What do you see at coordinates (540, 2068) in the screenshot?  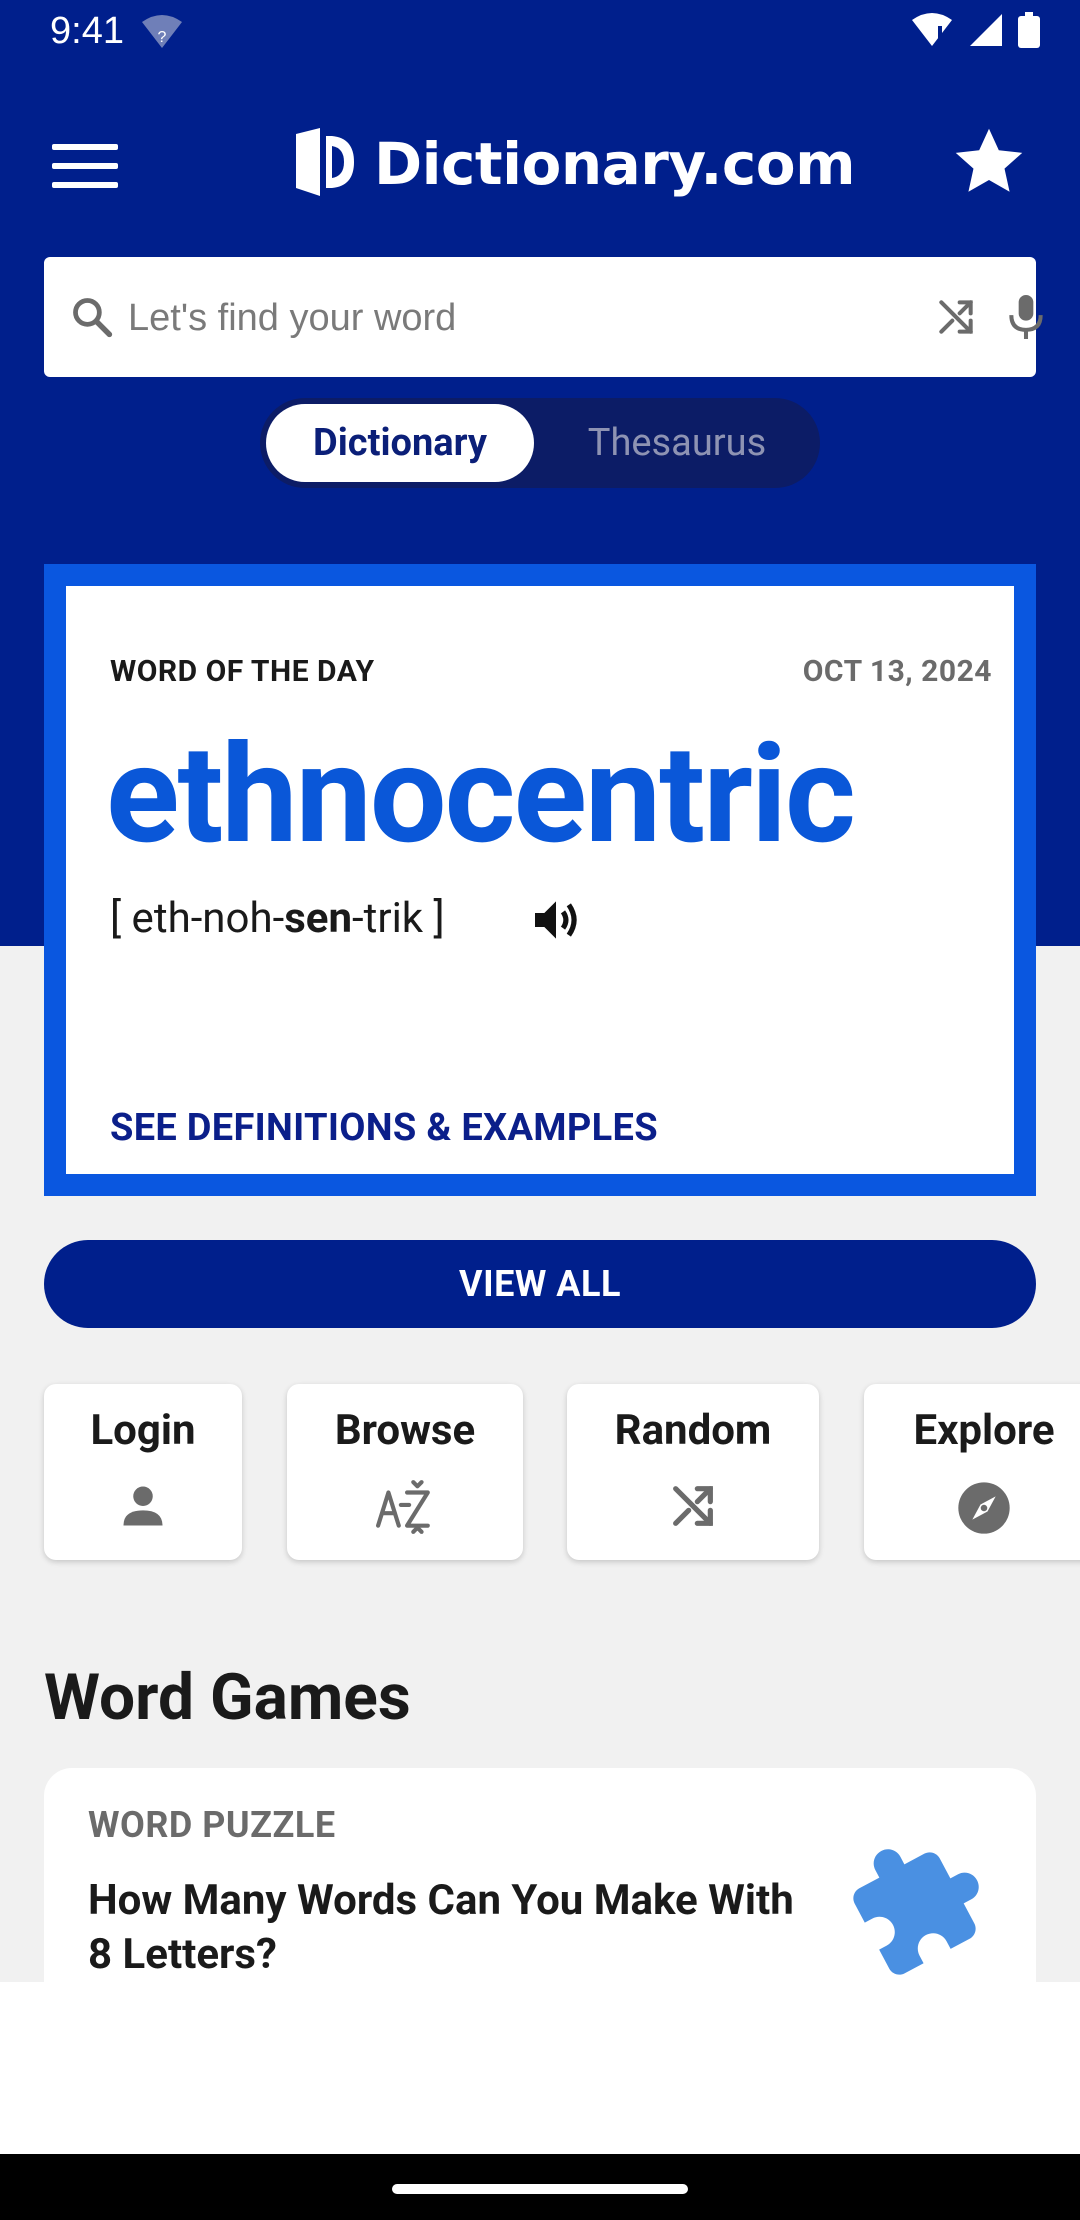 I see `bottom-panel` at bounding box center [540, 2068].